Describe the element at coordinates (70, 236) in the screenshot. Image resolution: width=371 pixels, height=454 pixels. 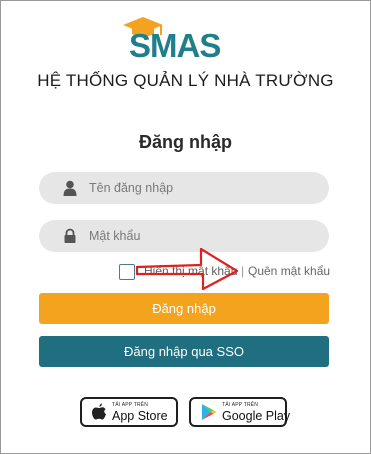
I see `lock-icon` at that location.